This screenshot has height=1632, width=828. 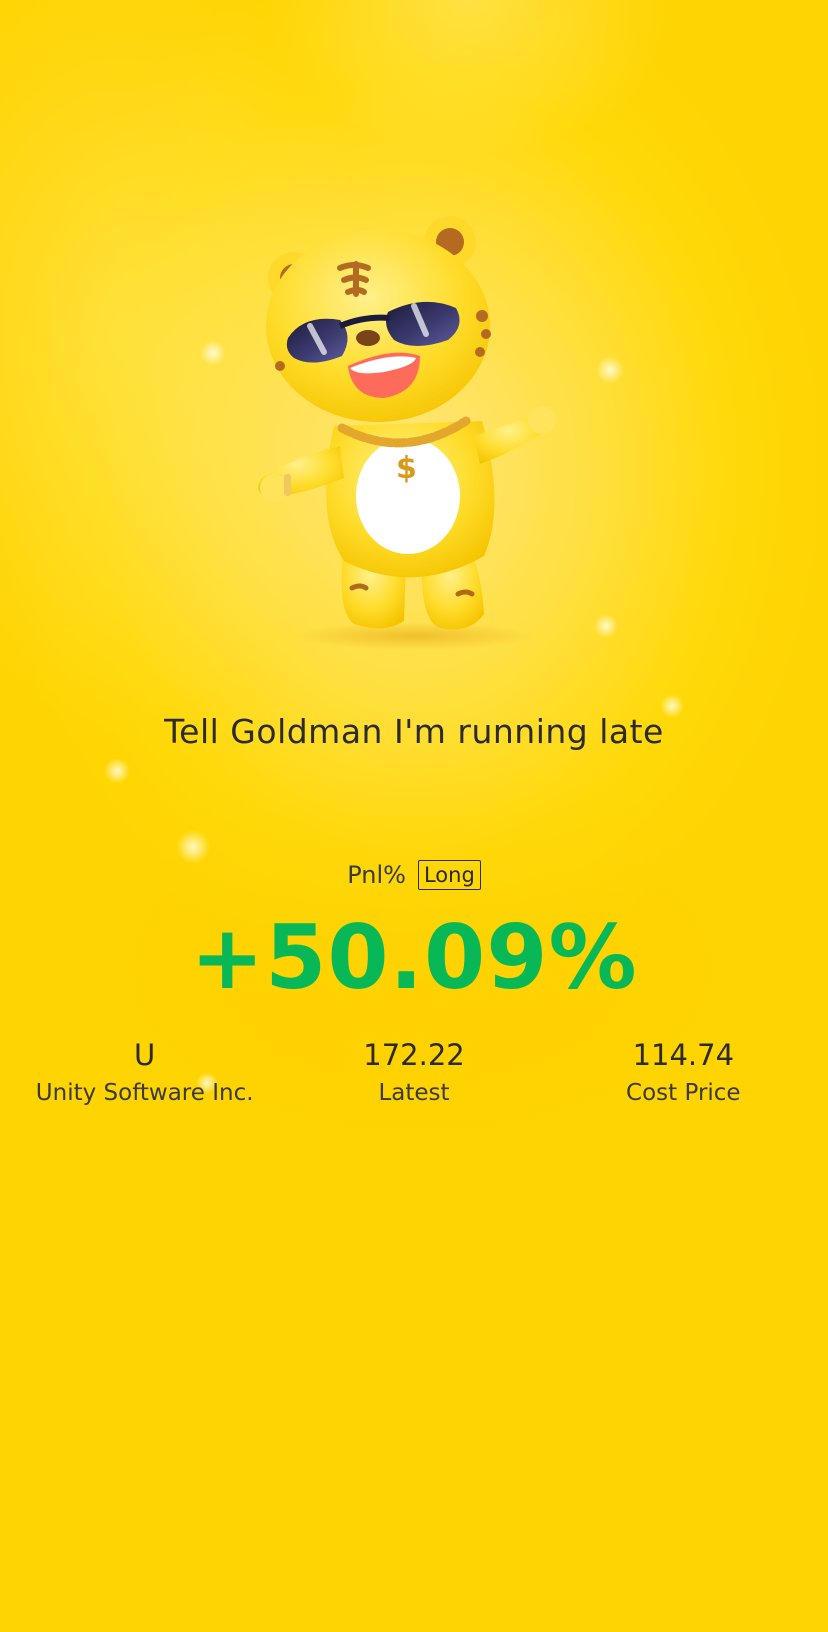 I want to click on tiger-mascot-with-sunglasses-icon: $, so click(x=407, y=433).